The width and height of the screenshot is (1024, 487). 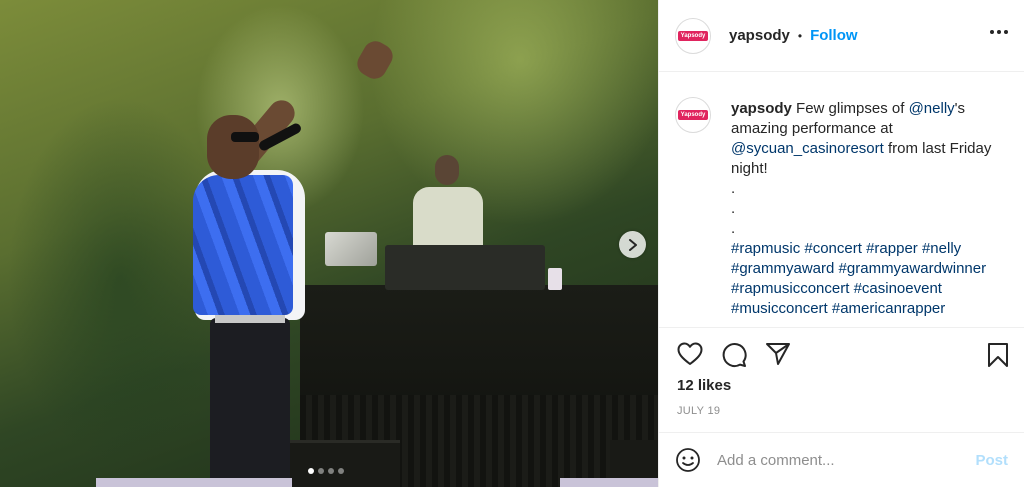 What do you see at coordinates (892, 248) in the screenshot?
I see `hashtag-link: #rapper` at bounding box center [892, 248].